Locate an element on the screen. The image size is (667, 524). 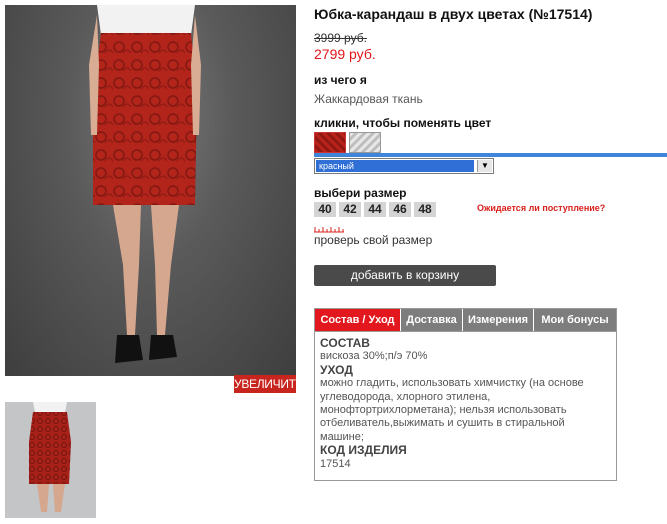
size-option: 46 is located at coordinates (400, 209).